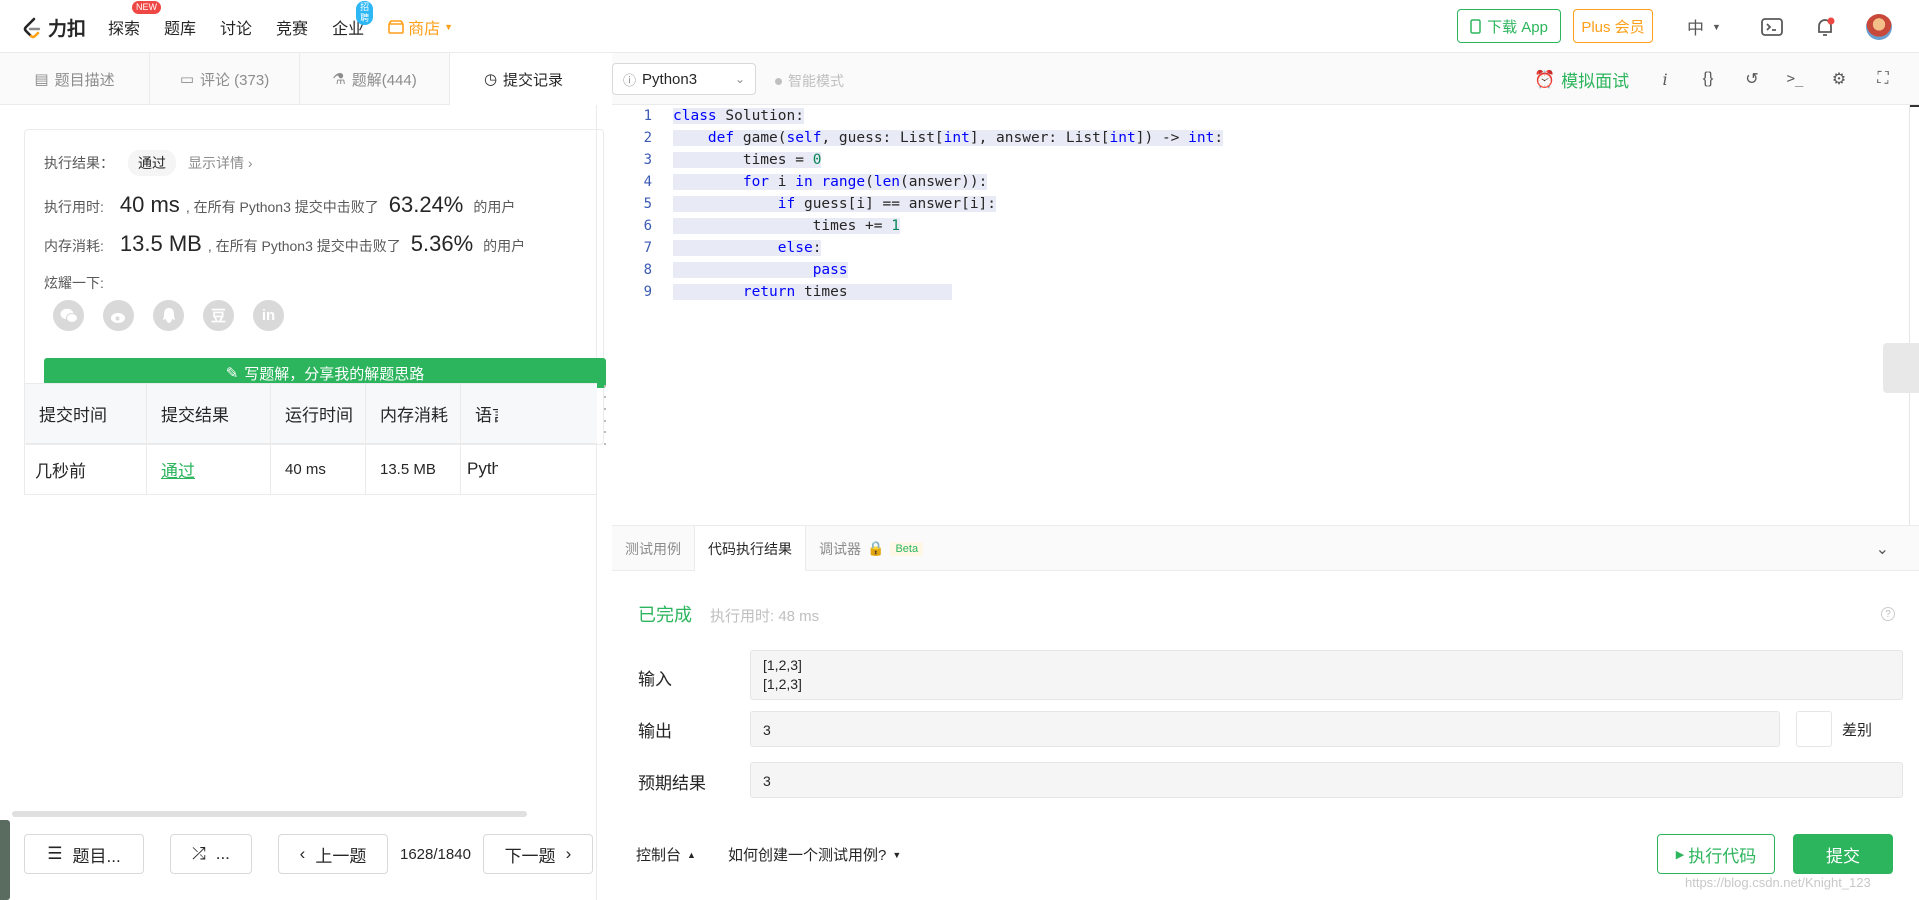 This screenshot has height=900, width=1919. What do you see at coordinates (1825, 27) in the screenshot?
I see `bell-icon` at bounding box center [1825, 27].